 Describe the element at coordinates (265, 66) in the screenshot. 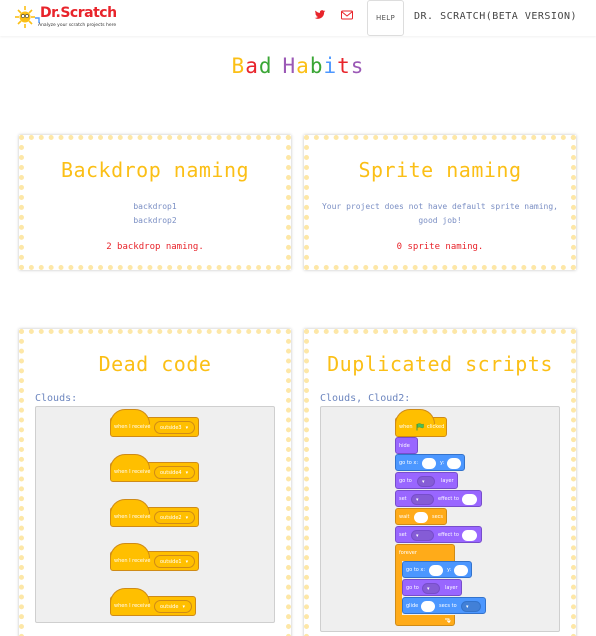

I see `title-letter: d` at that location.